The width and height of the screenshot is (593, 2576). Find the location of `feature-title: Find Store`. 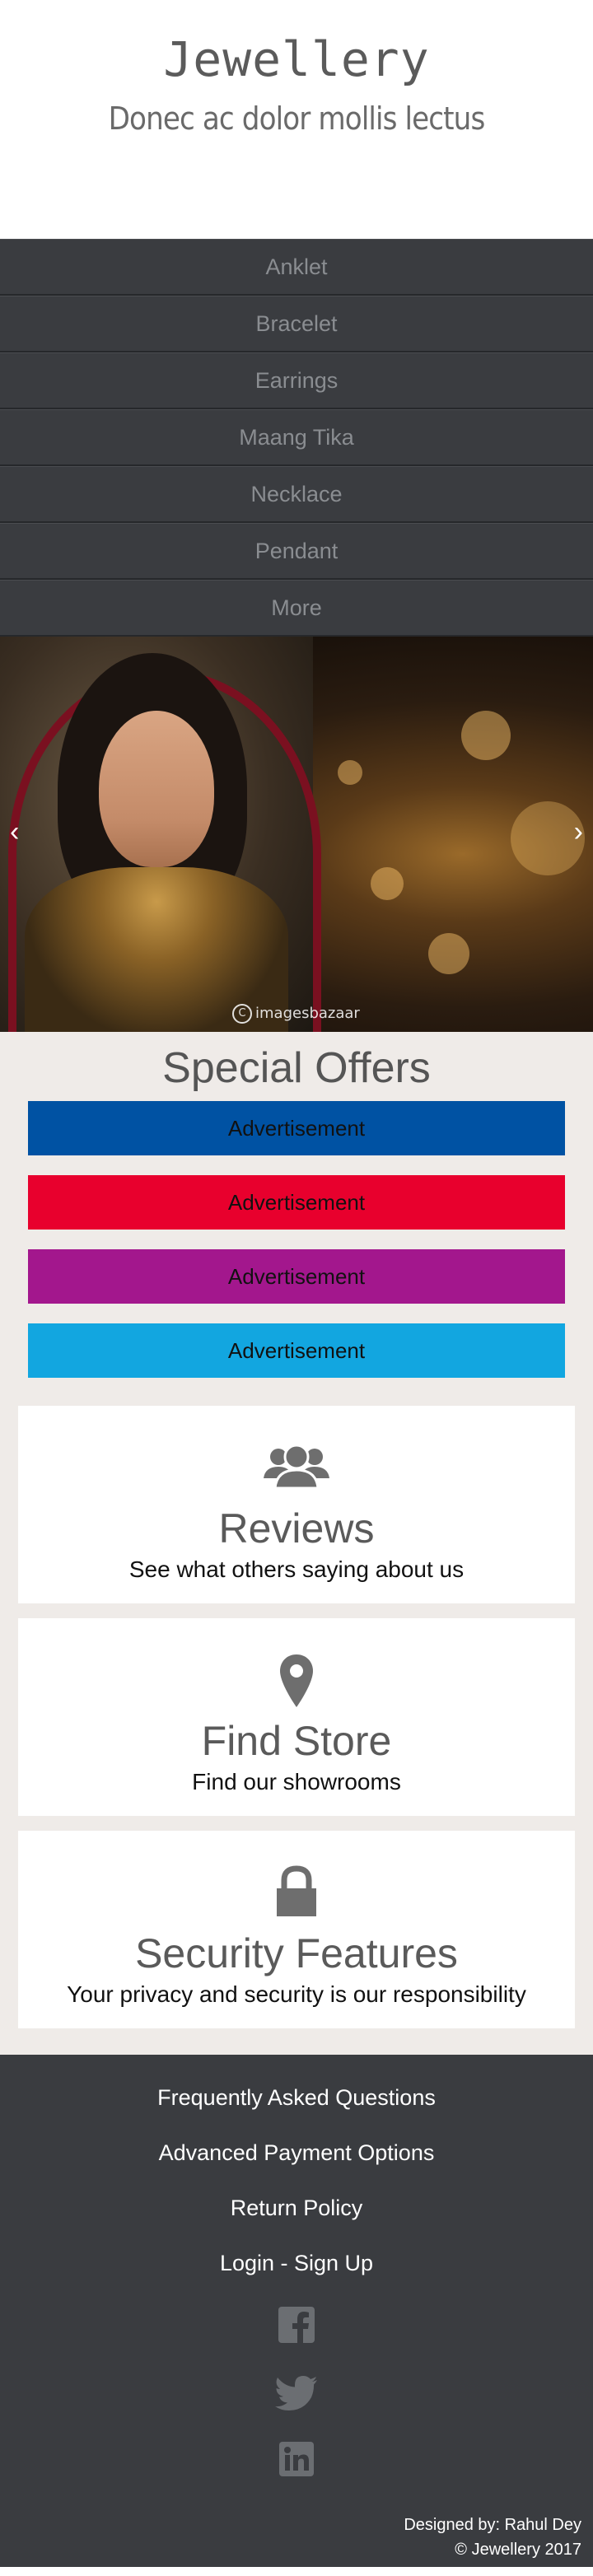

feature-title: Find Store is located at coordinates (296, 1741).